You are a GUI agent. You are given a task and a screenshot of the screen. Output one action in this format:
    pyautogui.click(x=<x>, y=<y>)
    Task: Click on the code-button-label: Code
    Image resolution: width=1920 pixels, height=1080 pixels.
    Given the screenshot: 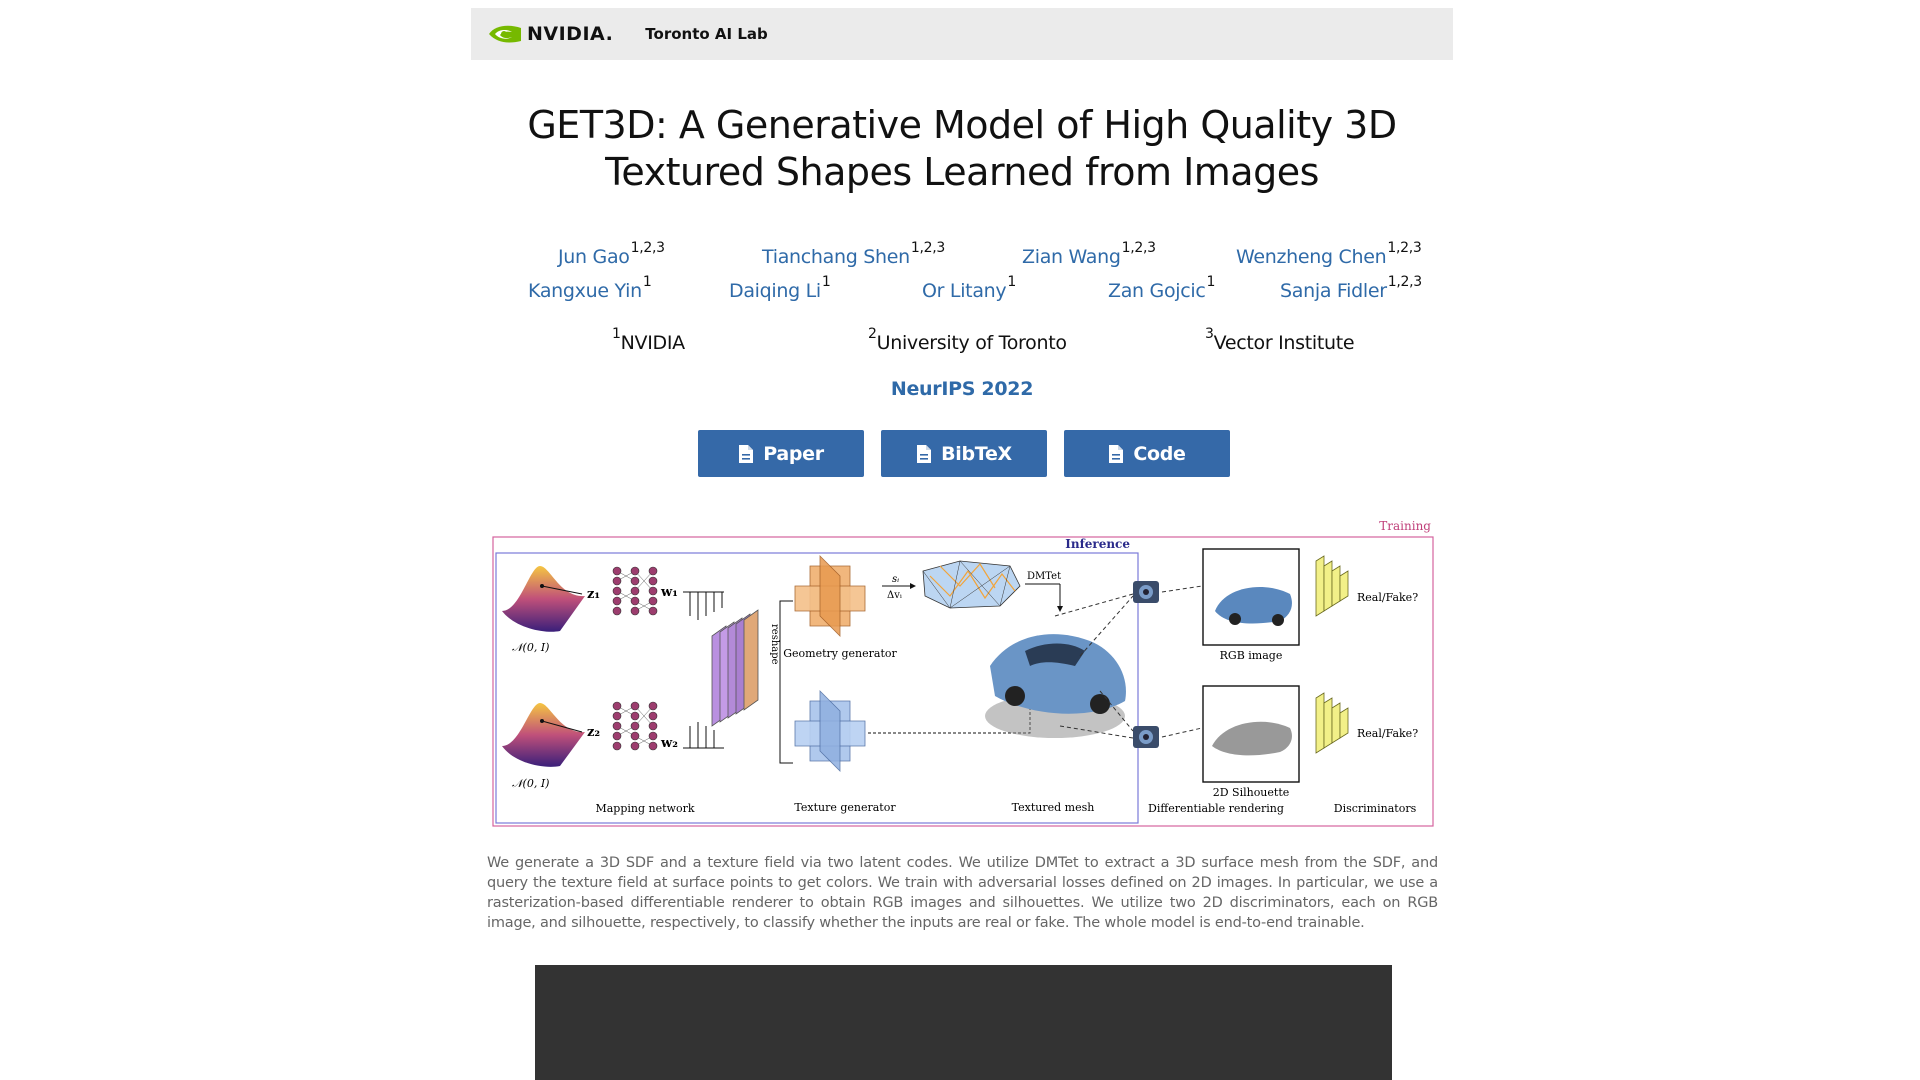 What is the action you would take?
    pyautogui.click(x=1159, y=453)
    